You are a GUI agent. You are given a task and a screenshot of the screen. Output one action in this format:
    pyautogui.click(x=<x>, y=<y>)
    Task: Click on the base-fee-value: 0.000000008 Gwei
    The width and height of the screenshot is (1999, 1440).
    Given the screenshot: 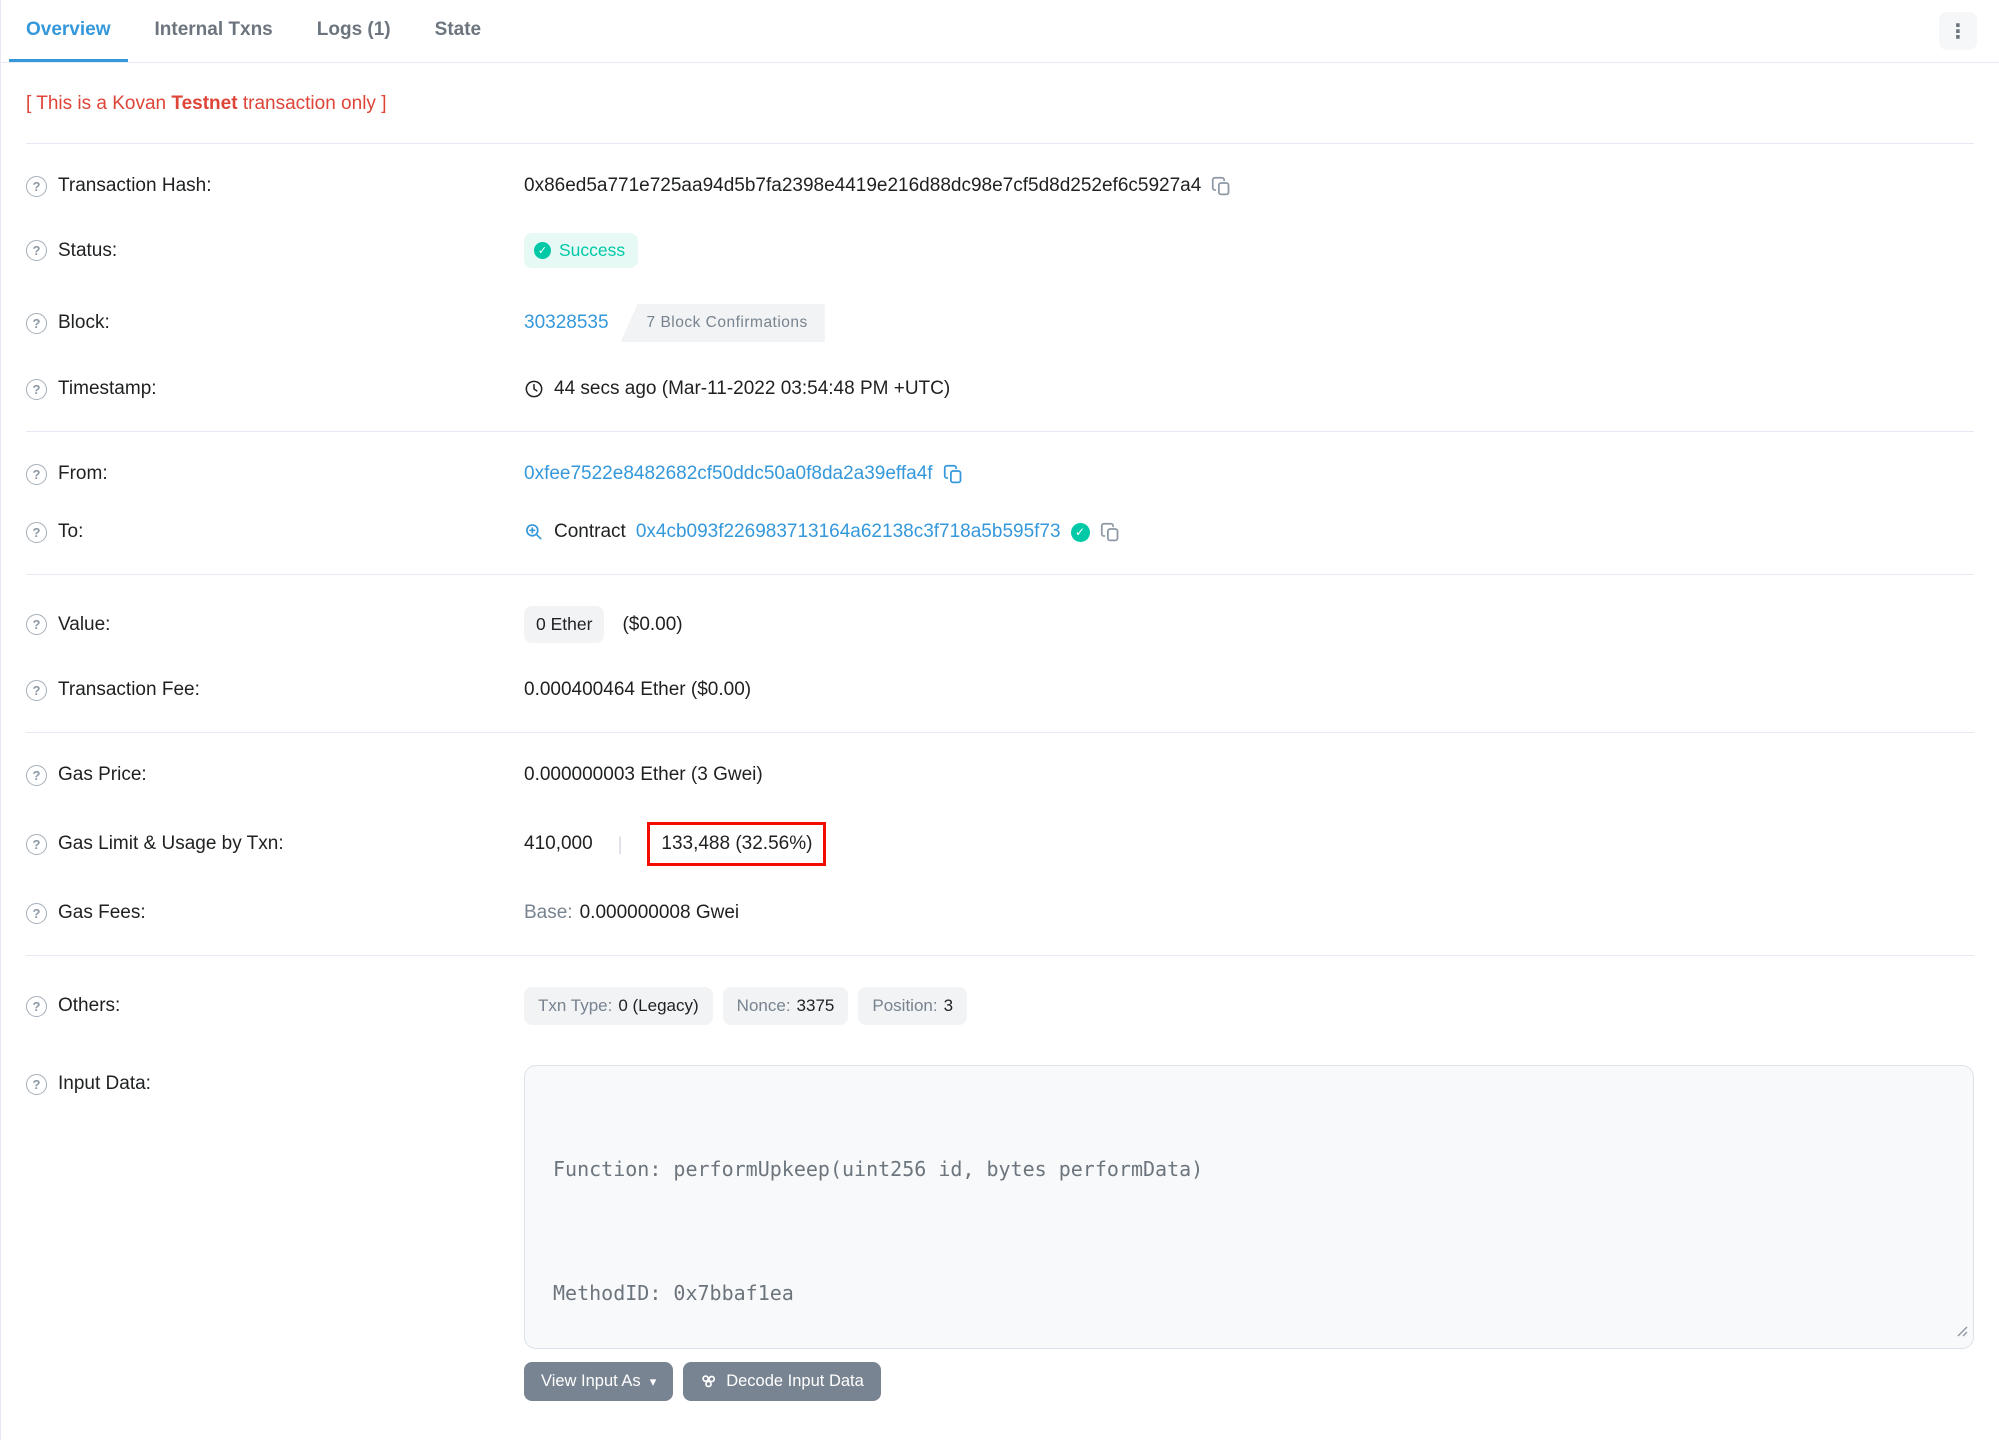 What is the action you would take?
    pyautogui.click(x=659, y=912)
    